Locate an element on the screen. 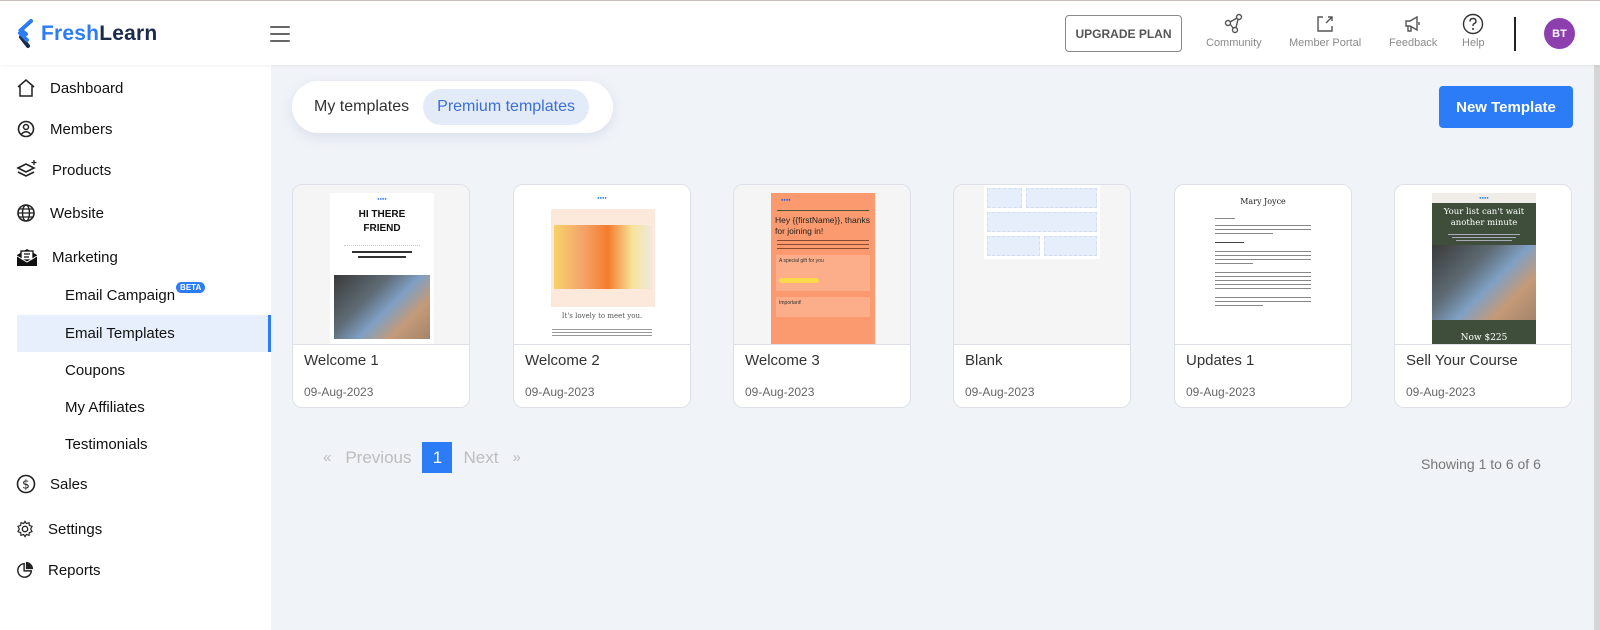 This screenshot has height=630, width=1600. woman-laptop-image is located at coordinates (1484, 282).